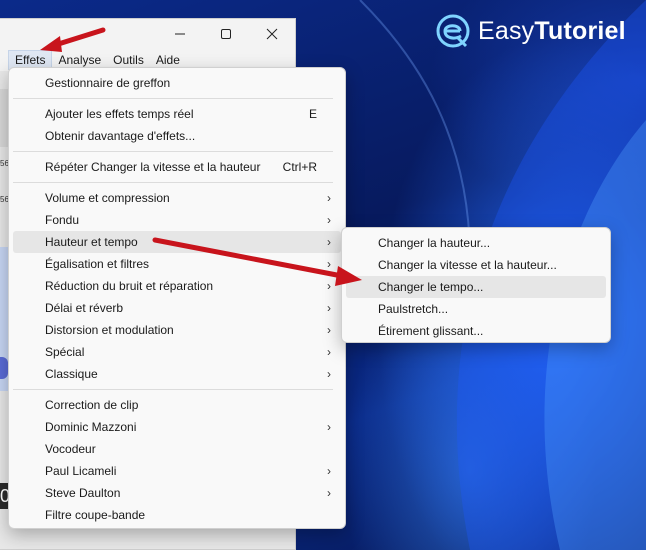 The image size is (646, 550). I want to click on menu-item-noise-reduction: Réduction du bruit et réparation ›, so click(177, 286).